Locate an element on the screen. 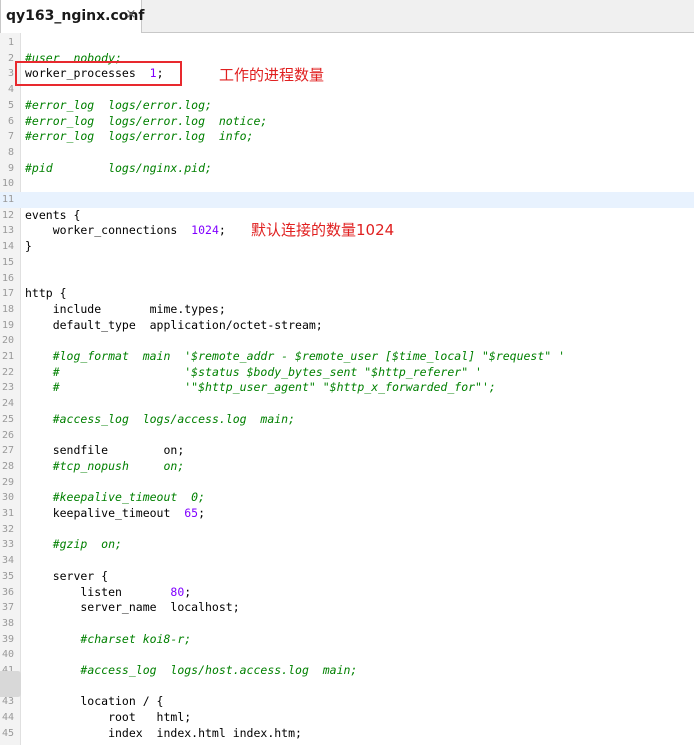  line-code: sendfile on; is located at coordinates (105, 451).